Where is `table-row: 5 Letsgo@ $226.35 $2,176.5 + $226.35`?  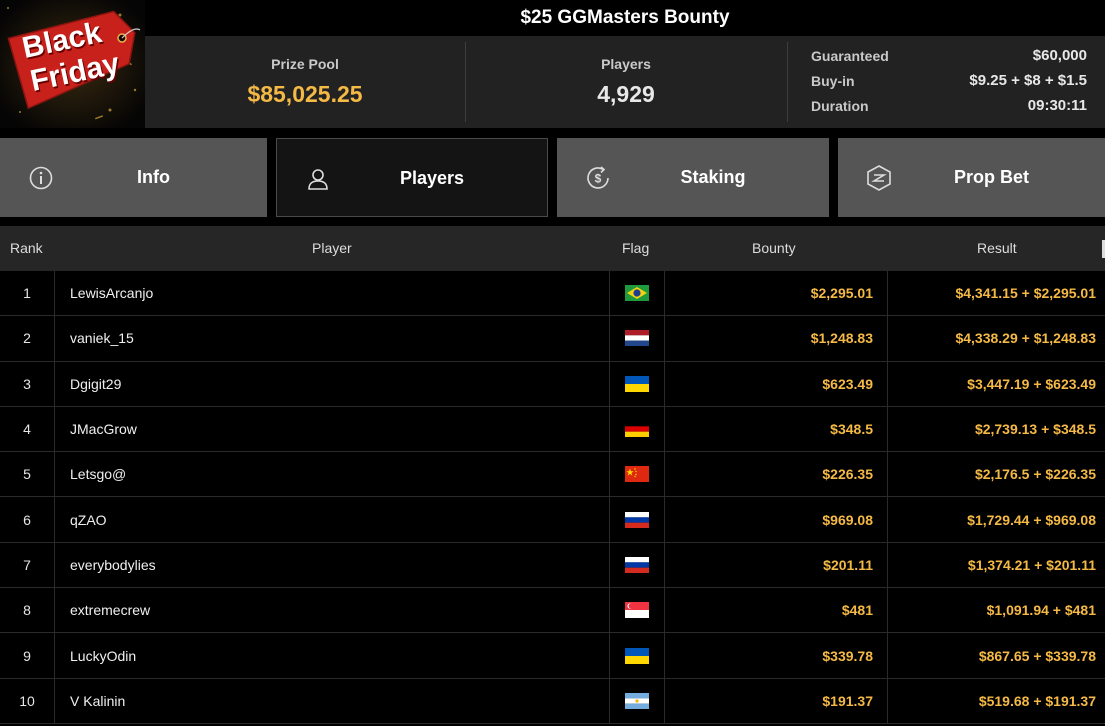
table-row: 5 Letsgo@ $226.35 $2,176.5 + $226.35 is located at coordinates (552, 475).